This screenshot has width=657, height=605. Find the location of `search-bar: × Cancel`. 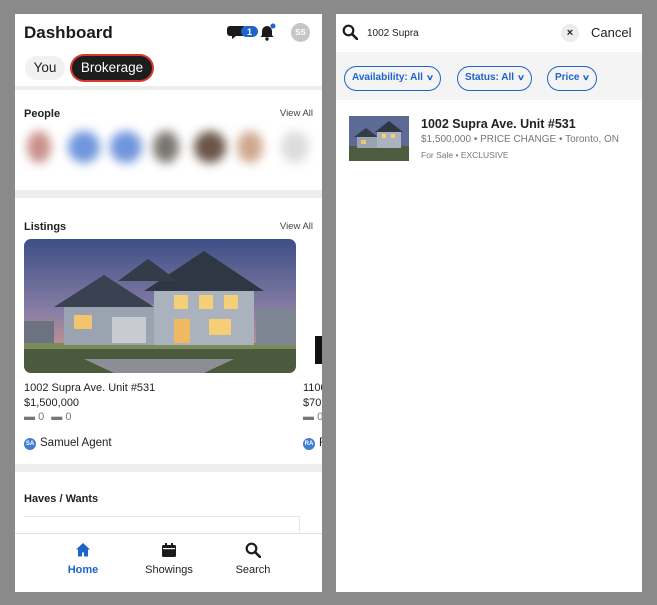

search-bar: × Cancel is located at coordinates (489, 33).